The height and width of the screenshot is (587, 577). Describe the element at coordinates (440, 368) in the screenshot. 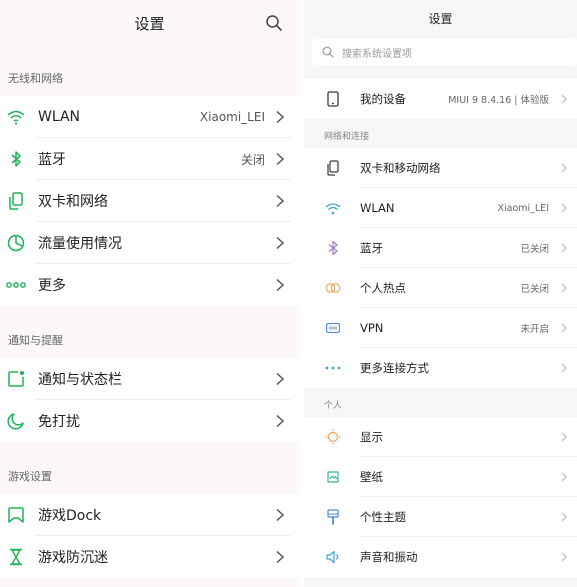

I see `settings-item-more-connections: 更多连接方式` at that location.